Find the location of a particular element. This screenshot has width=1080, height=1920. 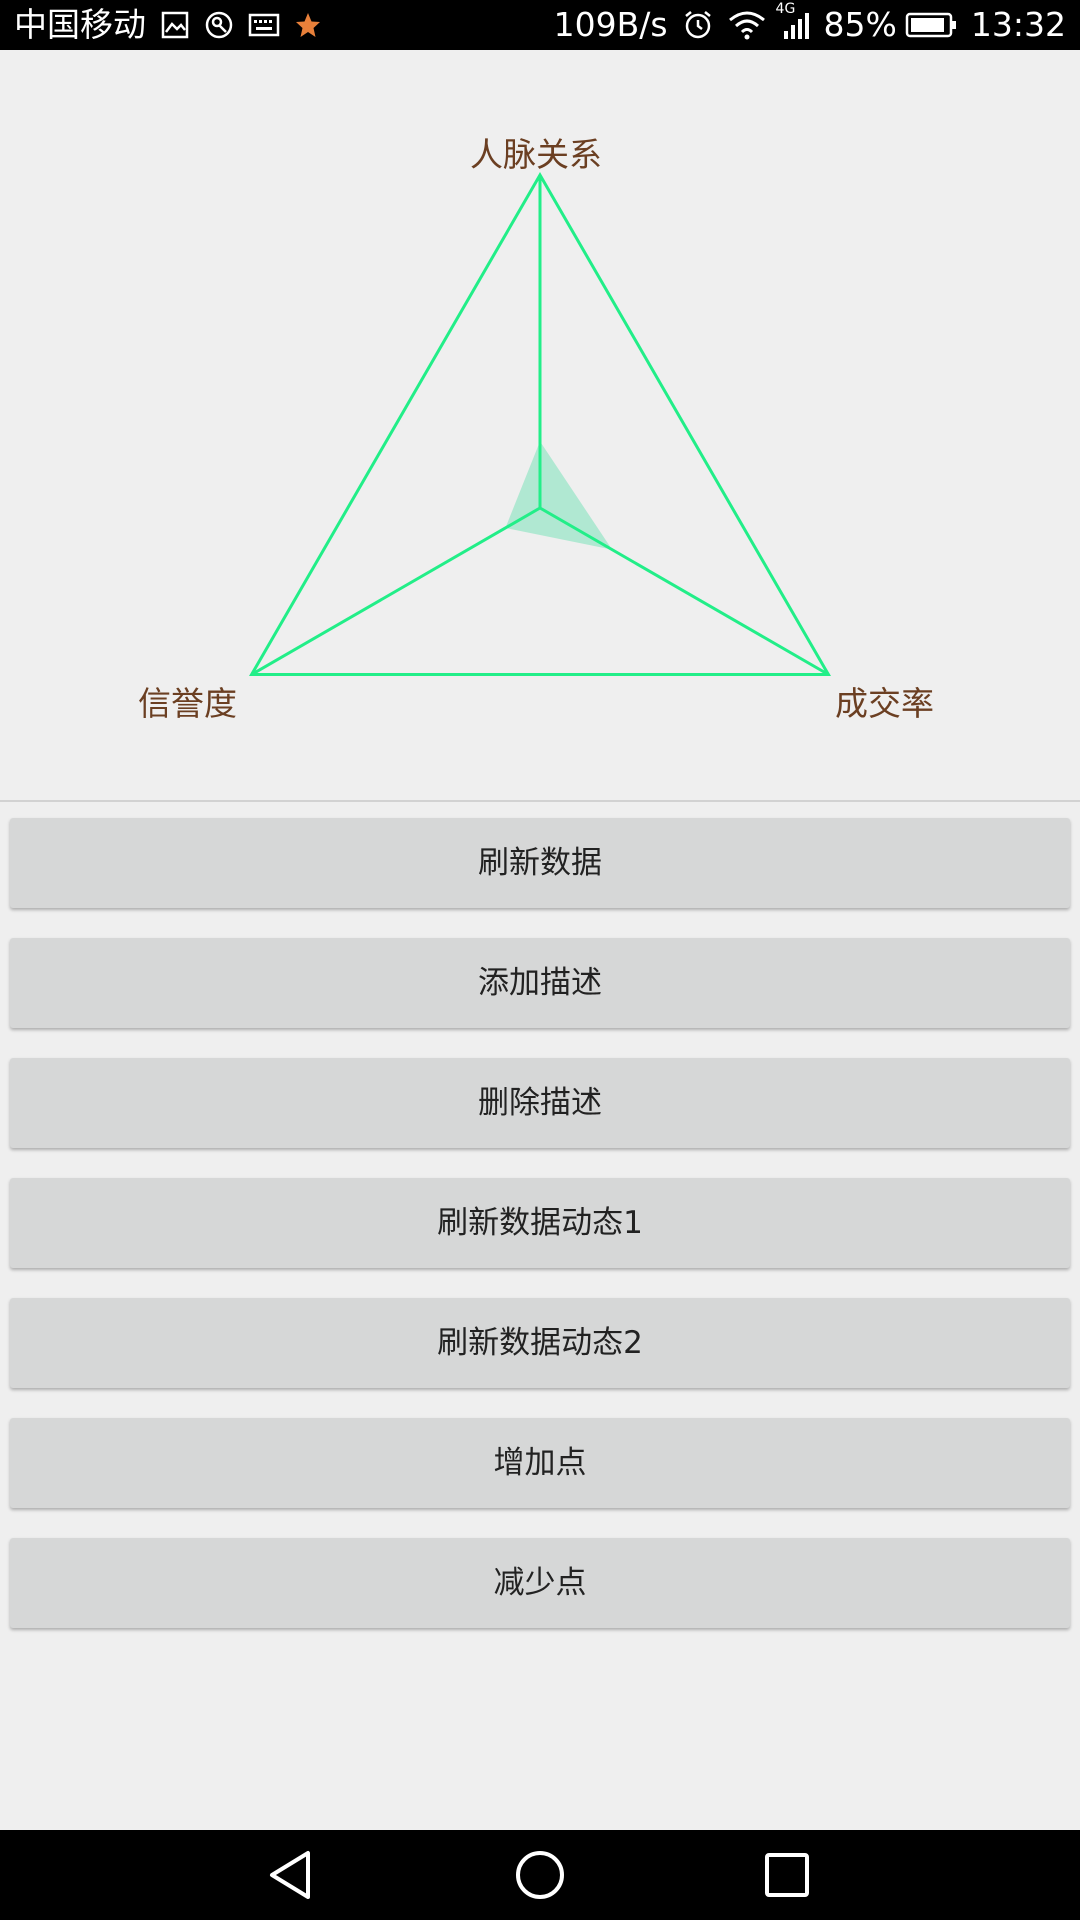

recents-button is located at coordinates (787, 1875).